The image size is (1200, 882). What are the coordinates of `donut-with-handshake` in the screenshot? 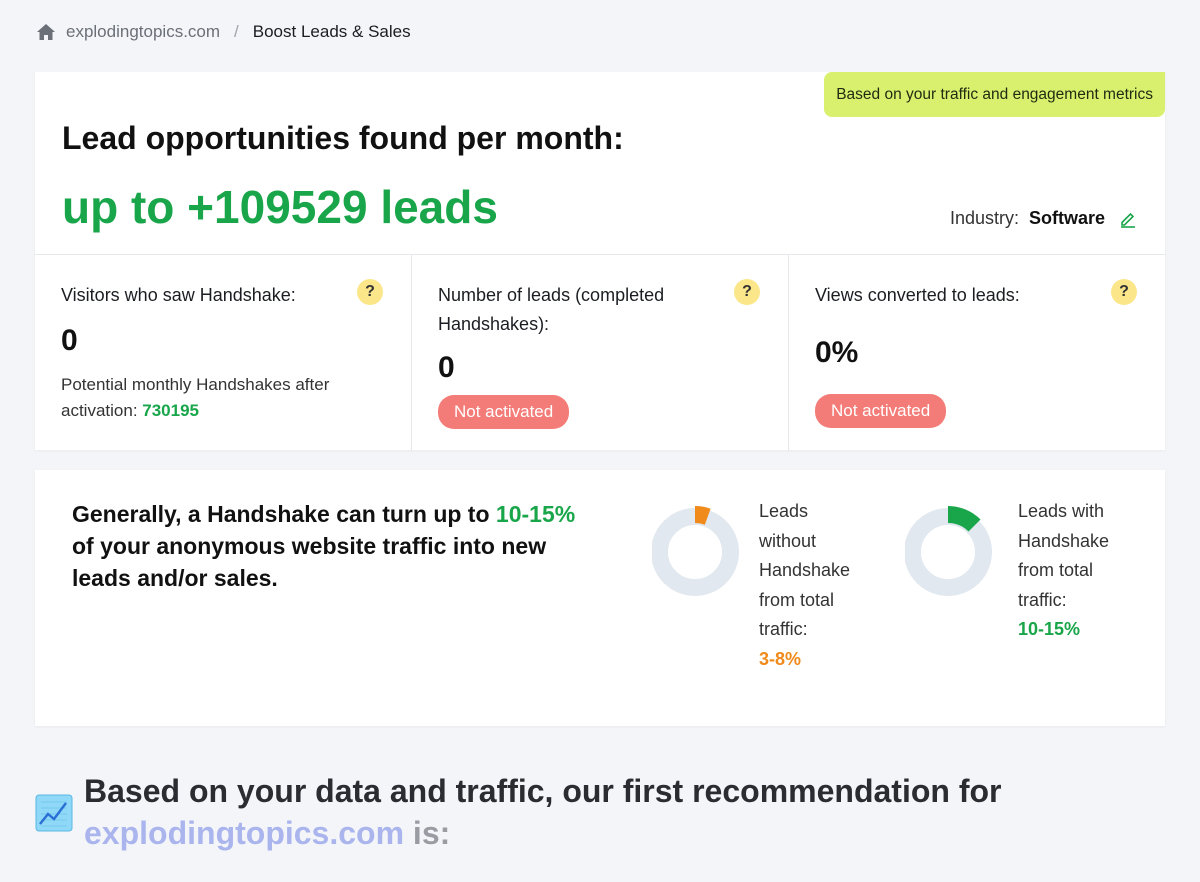 It's located at (948, 551).